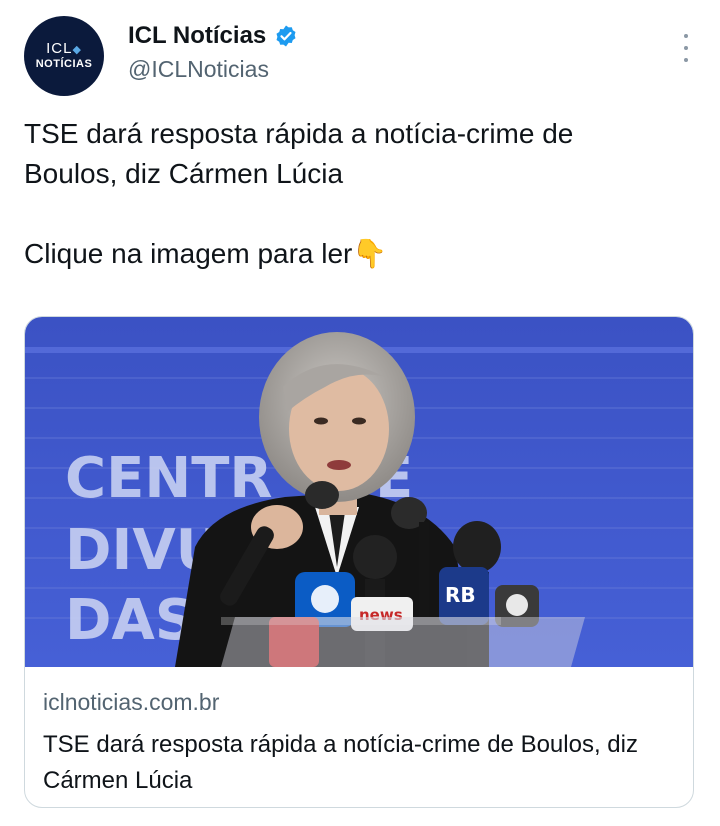 The image size is (720, 826). I want to click on mic-label-rb: RB, so click(460, 595).